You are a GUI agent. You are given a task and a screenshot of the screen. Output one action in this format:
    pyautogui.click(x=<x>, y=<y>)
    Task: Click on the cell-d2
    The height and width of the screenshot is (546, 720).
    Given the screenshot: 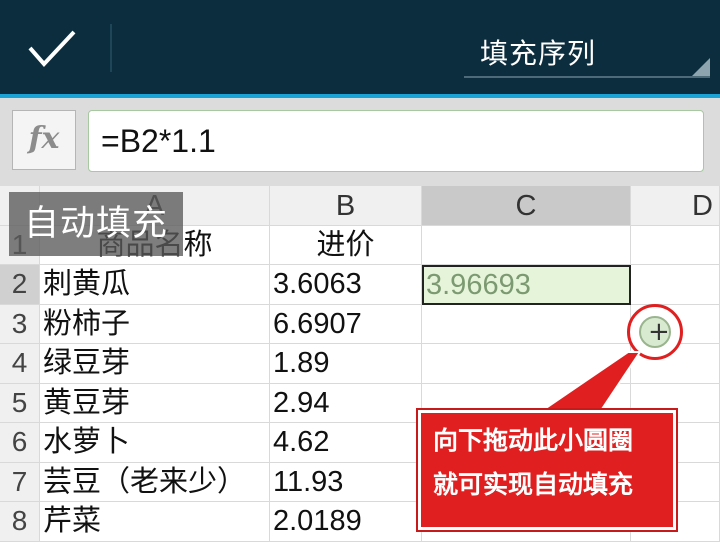 What is the action you would take?
    pyautogui.click(x=675, y=285)
    